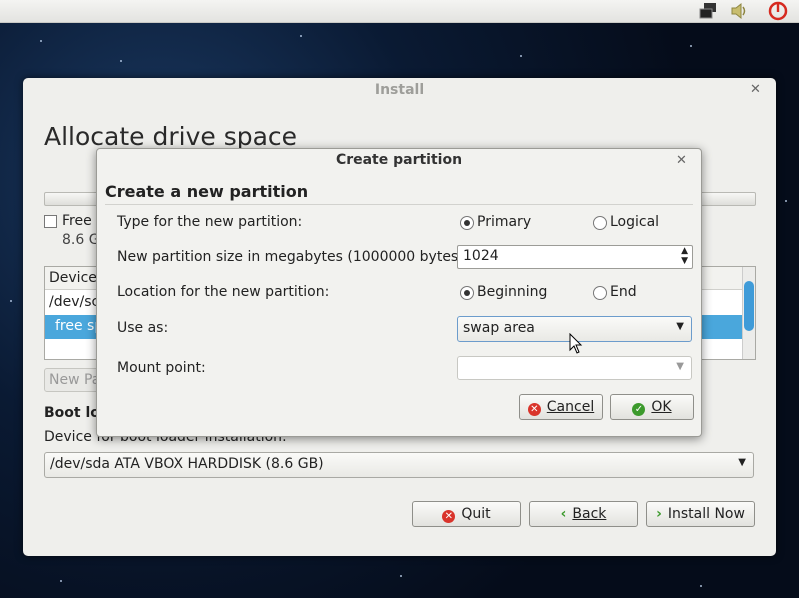  I want to click on free-space-checkbox, so click(50, 221).